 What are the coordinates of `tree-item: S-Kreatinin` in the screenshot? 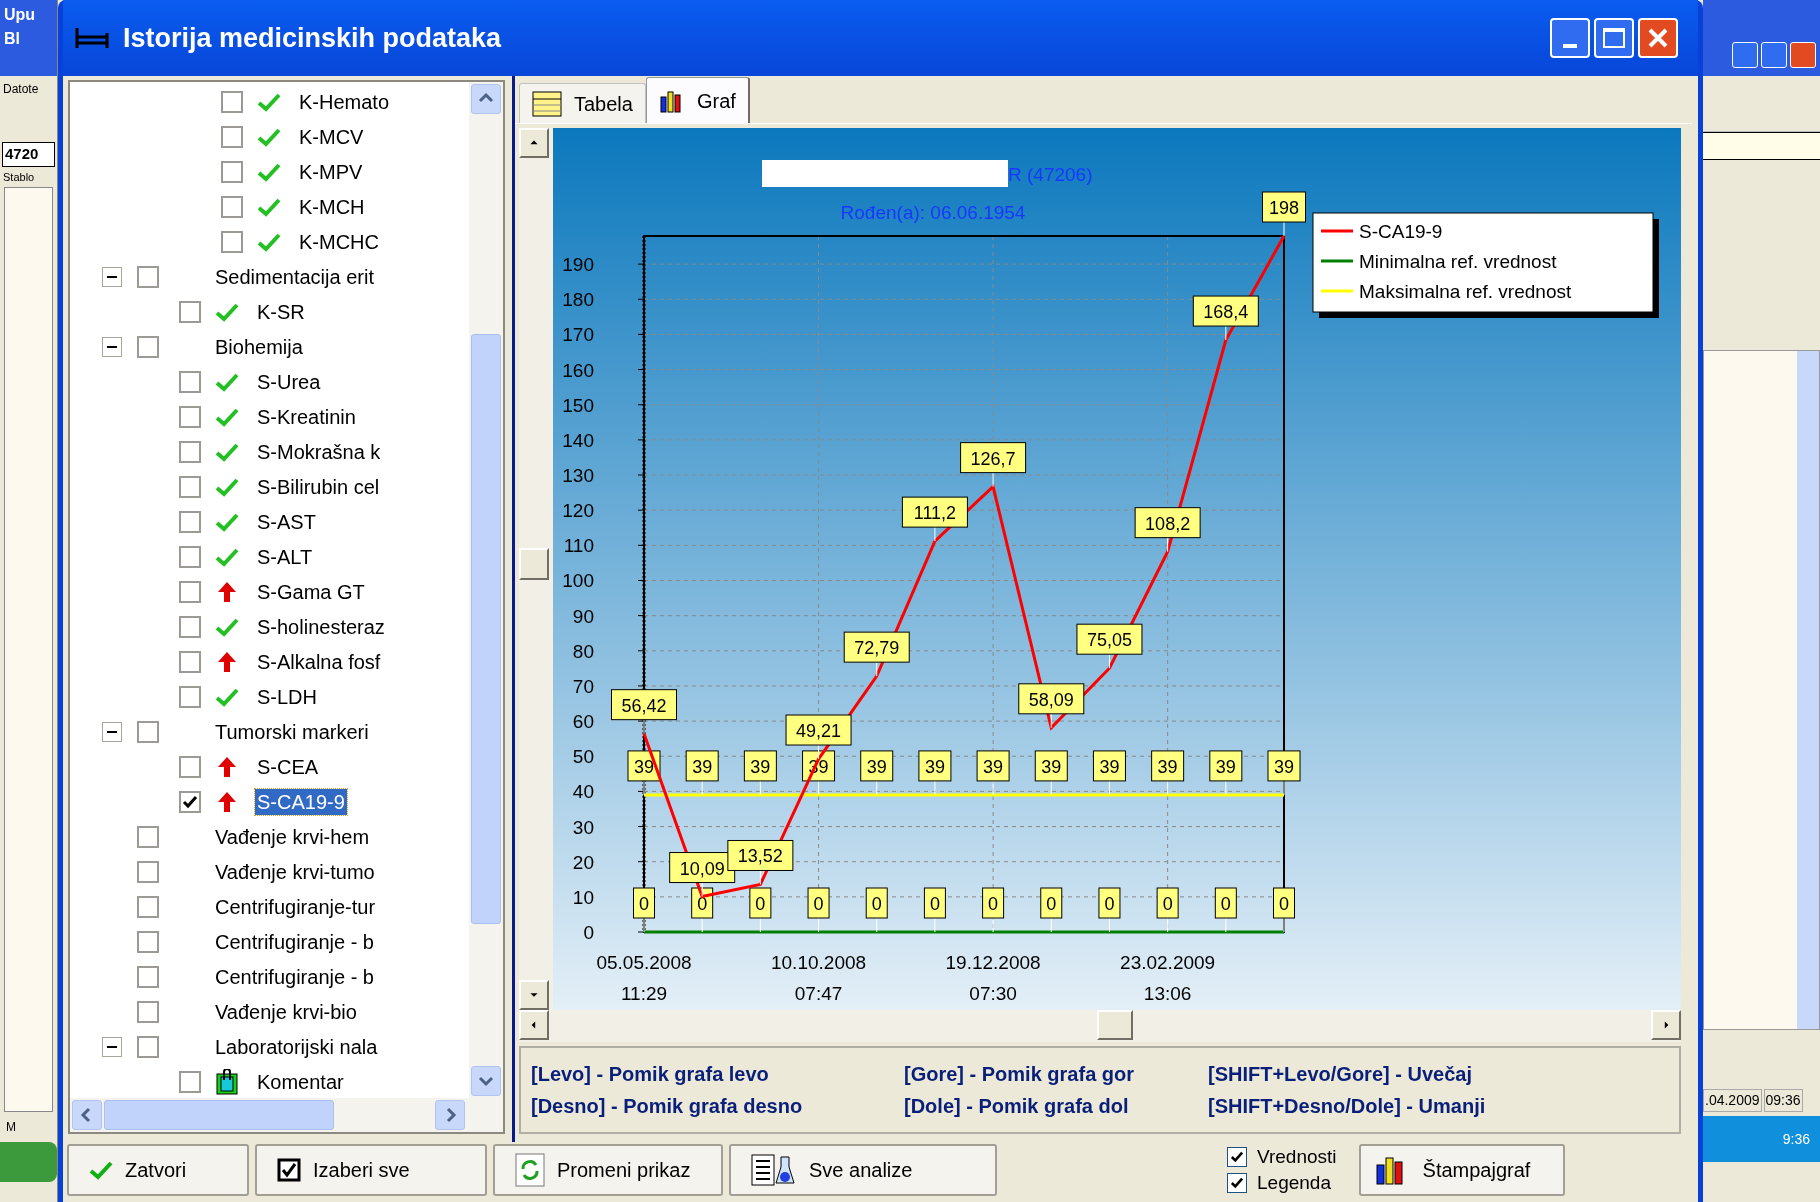 It's located at (306, 416).